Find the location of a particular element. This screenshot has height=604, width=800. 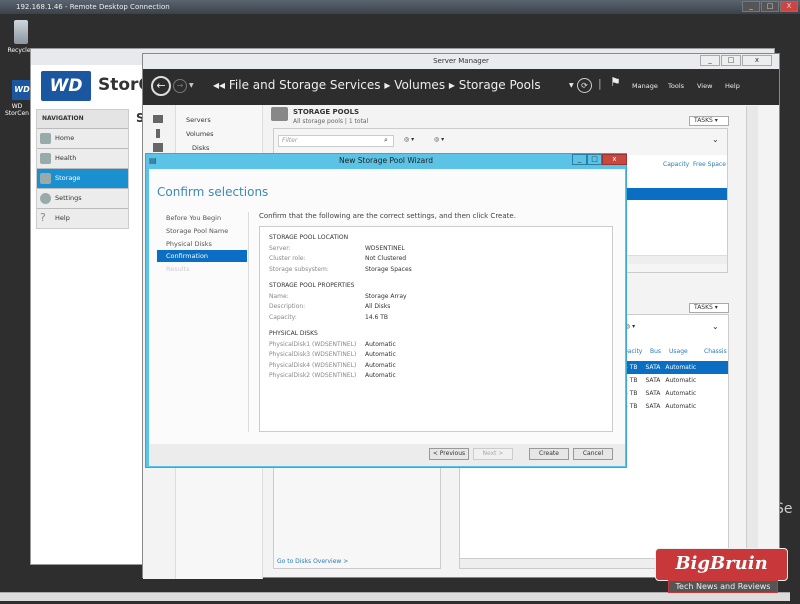

wizard-close-button: x is located at coordinates (614, 159).